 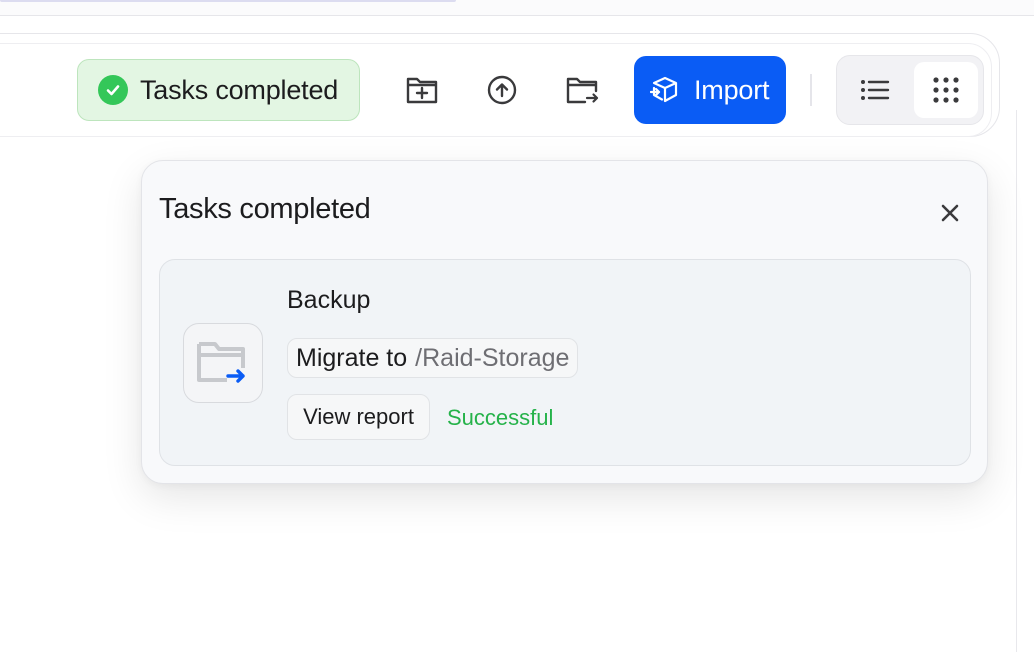 What do you see at coordinates (239, 89) in the screenshot?
I see `tasks-status-label: Tasks completed` at bounding box center [239, 89].